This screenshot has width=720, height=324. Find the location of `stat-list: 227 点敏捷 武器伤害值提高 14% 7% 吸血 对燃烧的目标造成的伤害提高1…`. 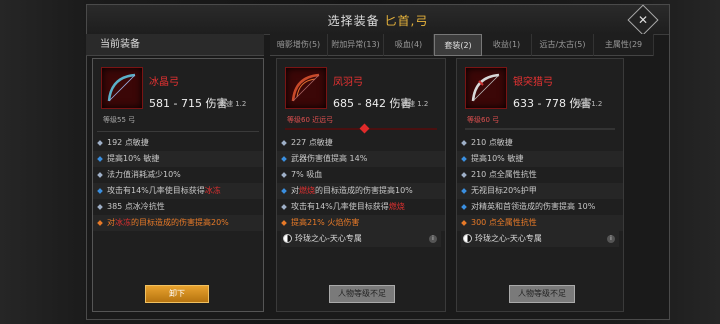

stat-list: 227 点敏捷 武器伤害值提高 14% 7% 吸血 对燃烧的目标造成的伤害提高1… is located at coordinates (361, 183).